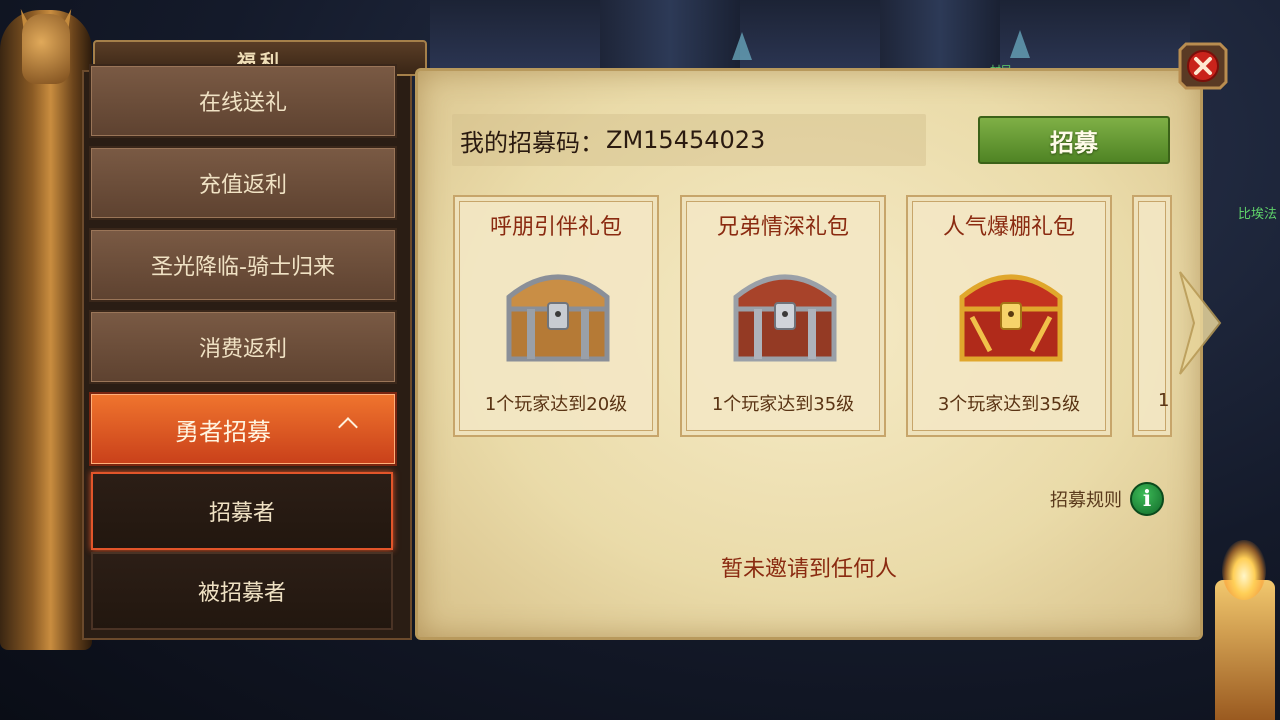 The image size is (1280, 720). I want to click on pack-requirement: 3个玩家达到35级, so click(1009, 404).